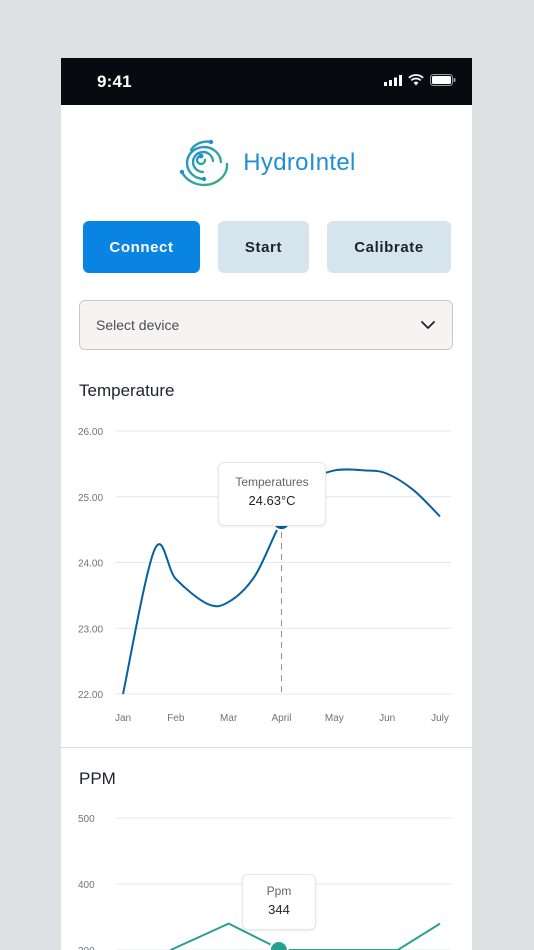 This screenshot has height=950, width=534. I want to click on device-select: Select device, so click(266, 325).